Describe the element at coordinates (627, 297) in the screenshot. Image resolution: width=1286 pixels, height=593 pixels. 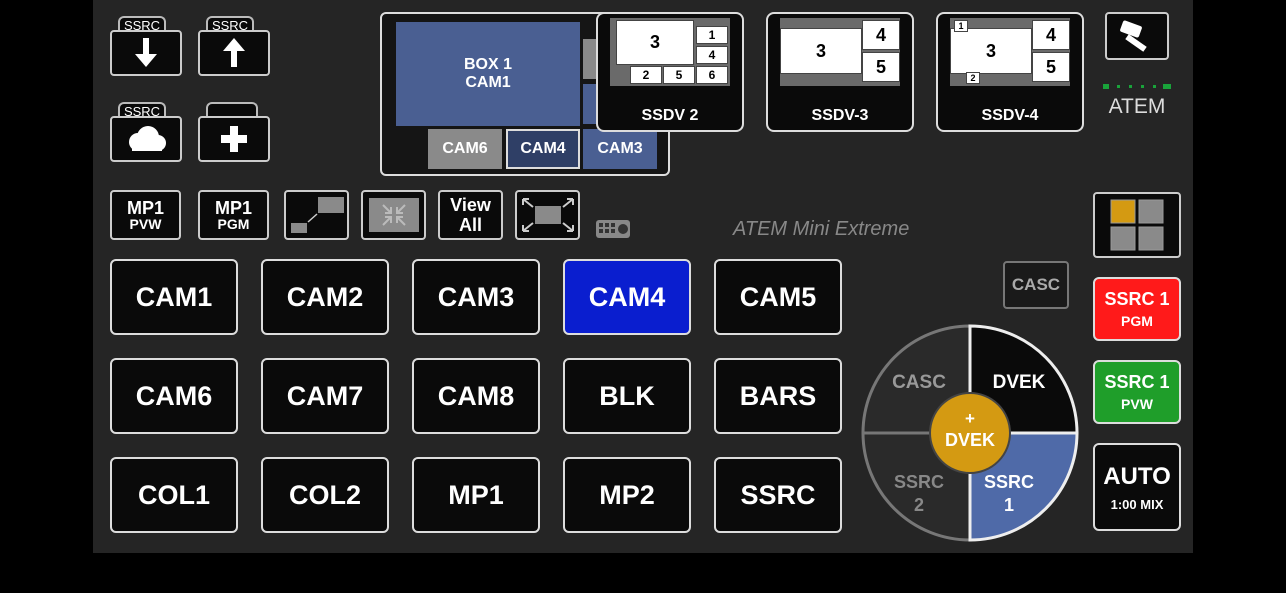
I see `source-button-cam4: CAM4` at that location.